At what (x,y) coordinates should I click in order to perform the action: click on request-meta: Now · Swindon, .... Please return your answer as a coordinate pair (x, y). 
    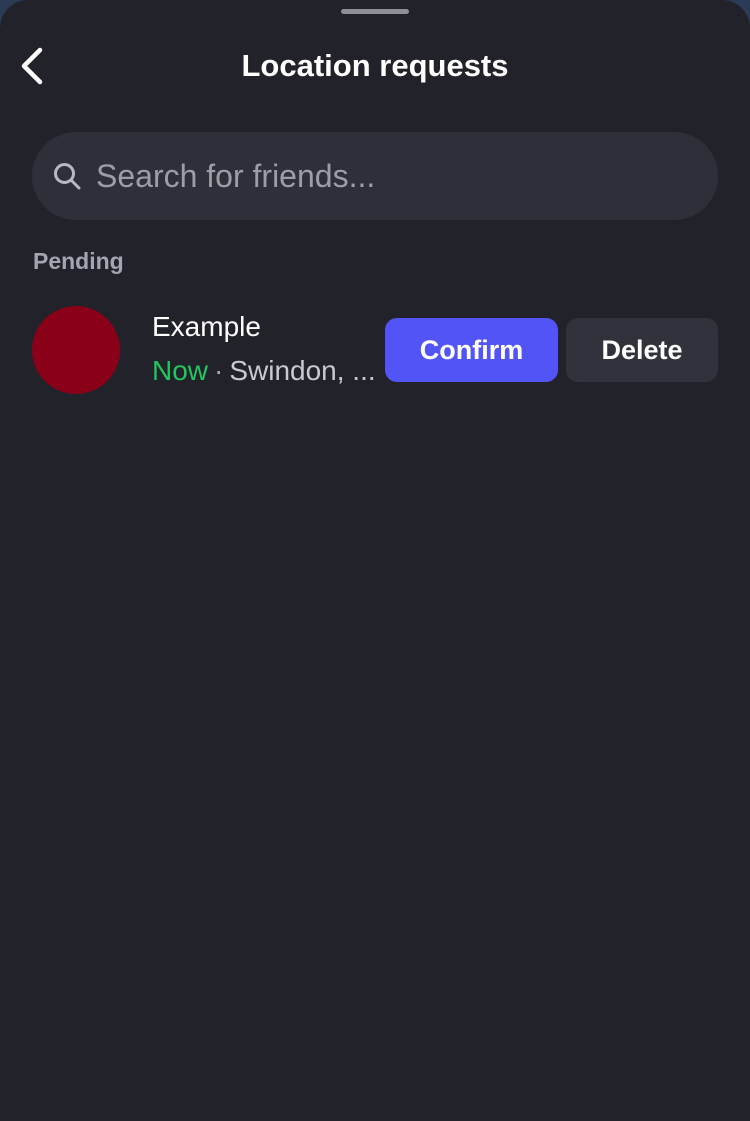
    Looking at the image, I should click on (267, 371).